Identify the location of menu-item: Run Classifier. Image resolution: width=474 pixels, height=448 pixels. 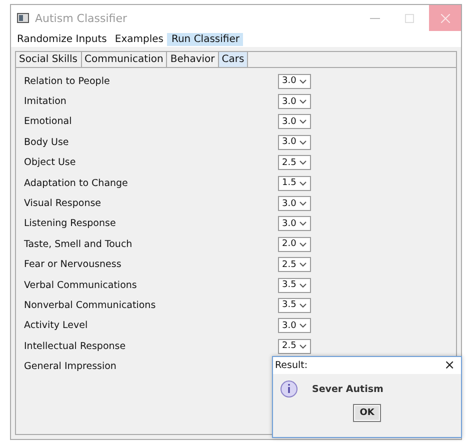
(205, 39).